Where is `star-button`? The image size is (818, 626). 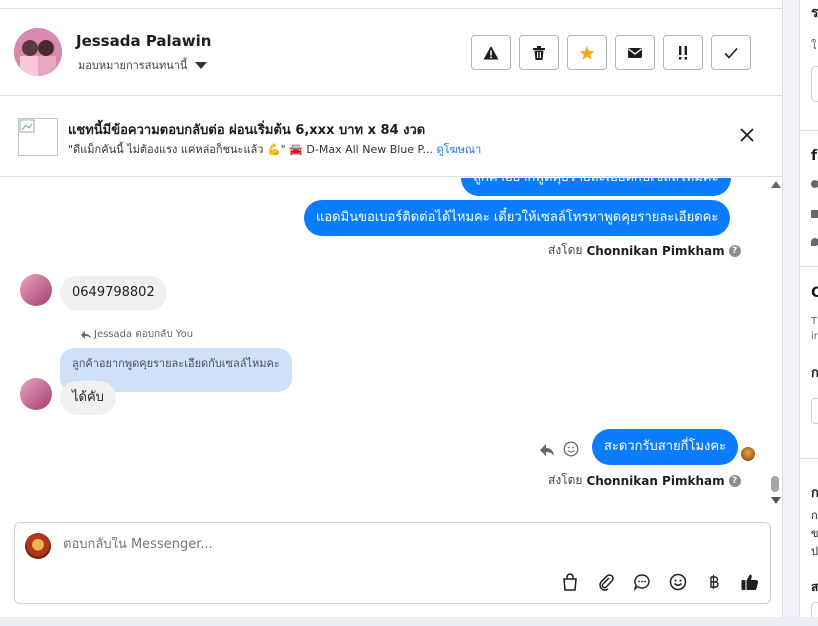 star-button is located at coordinates (587, 52).